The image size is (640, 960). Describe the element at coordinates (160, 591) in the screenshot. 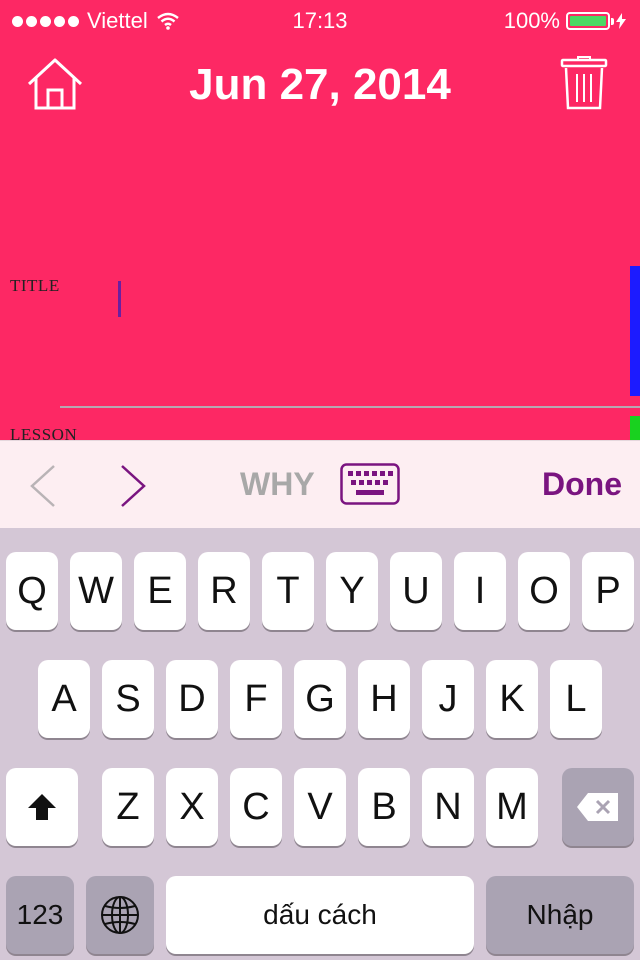

I see `key-e: E` at that location.